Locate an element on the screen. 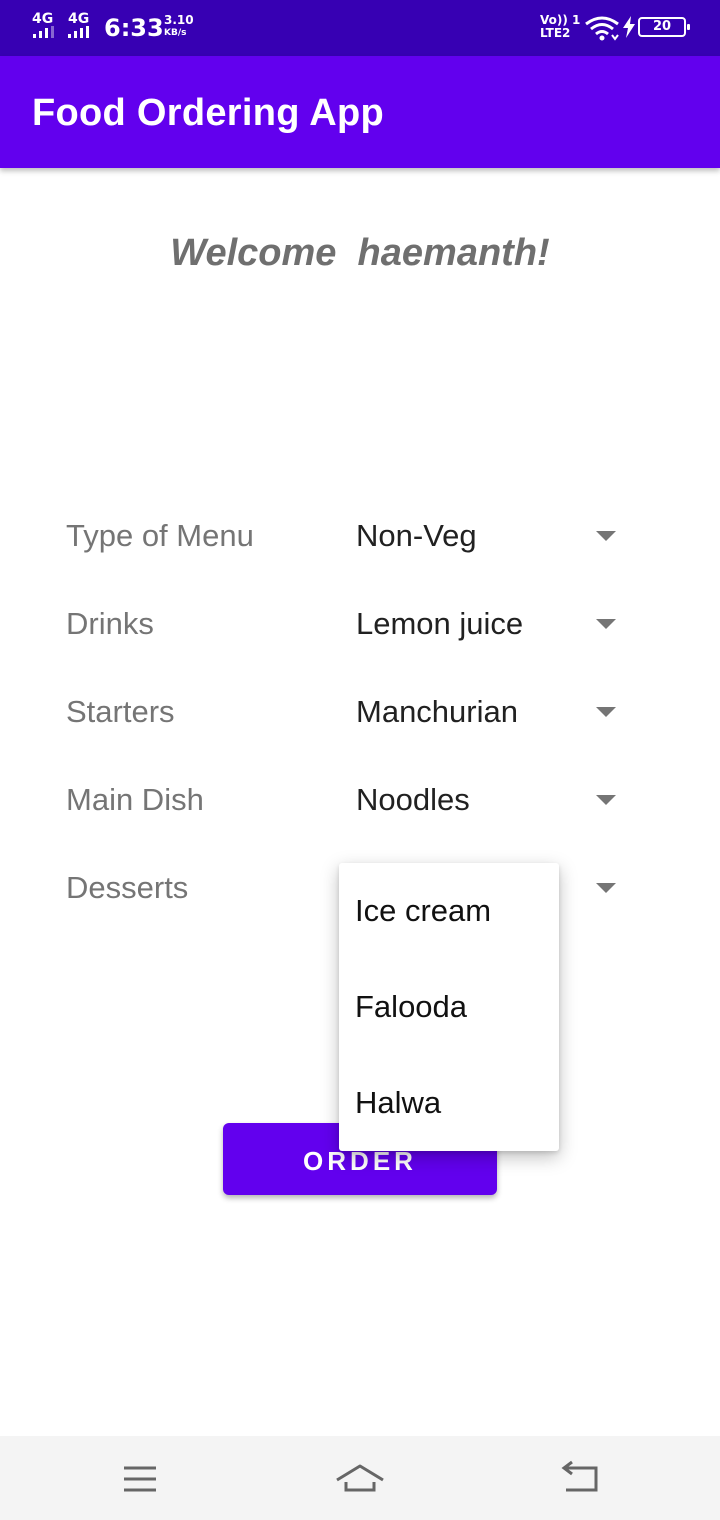 The image size is (720, 1520). navigation-bar is located at coordinates (360, 1478).